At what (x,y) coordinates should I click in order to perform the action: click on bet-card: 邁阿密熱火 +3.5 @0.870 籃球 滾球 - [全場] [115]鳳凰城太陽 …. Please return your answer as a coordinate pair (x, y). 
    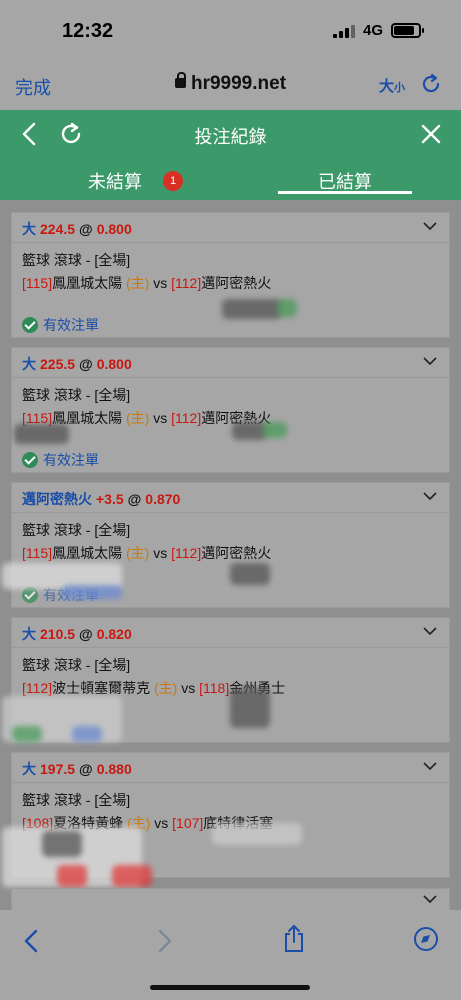
    Looking at the image, I should click on (226, 545).